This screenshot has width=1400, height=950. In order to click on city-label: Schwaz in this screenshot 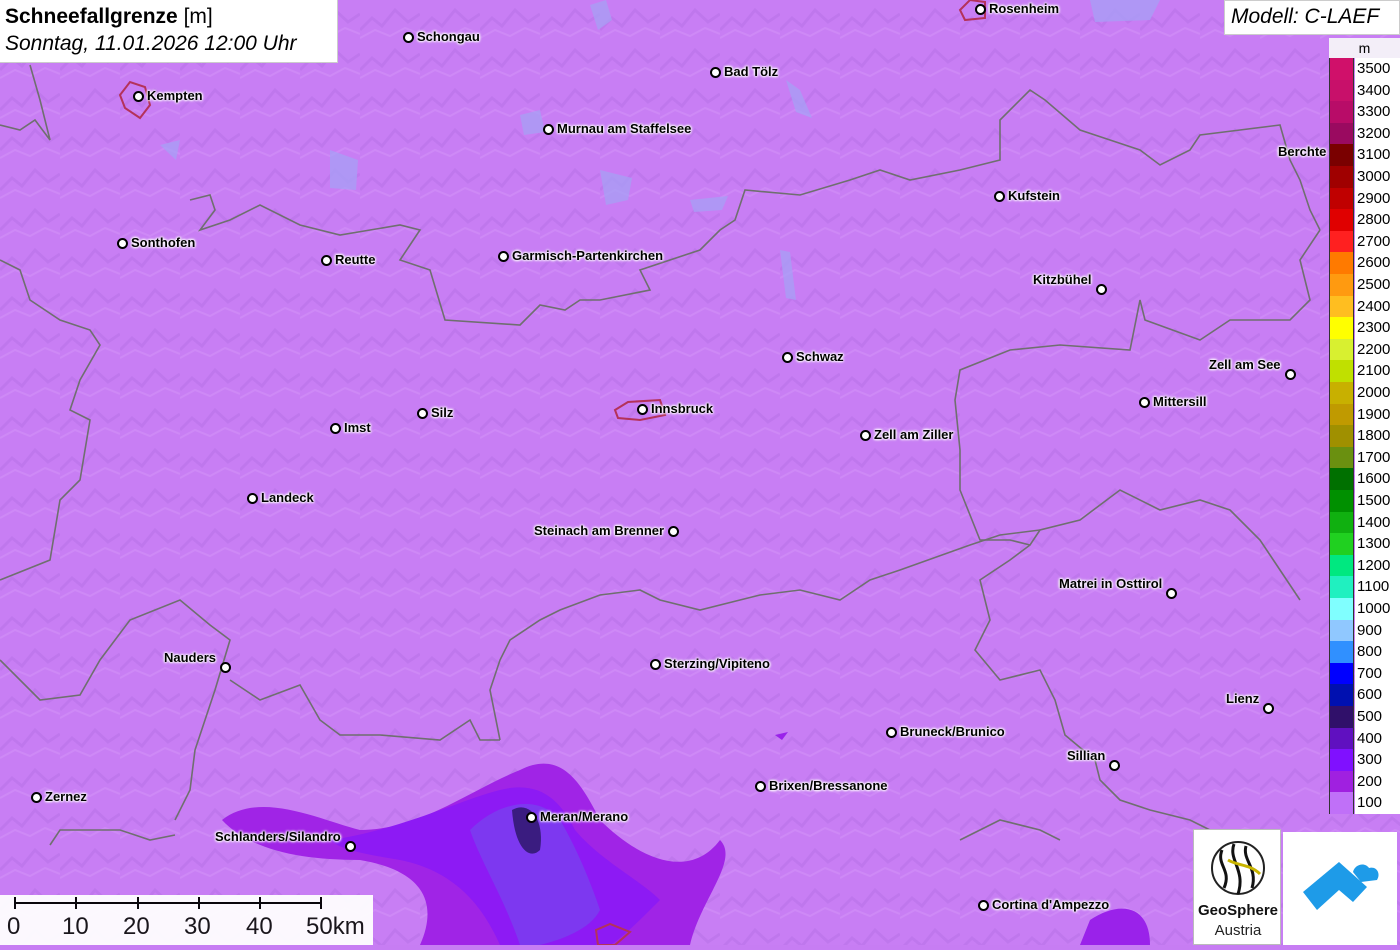, I will do `click(820, 356)`.